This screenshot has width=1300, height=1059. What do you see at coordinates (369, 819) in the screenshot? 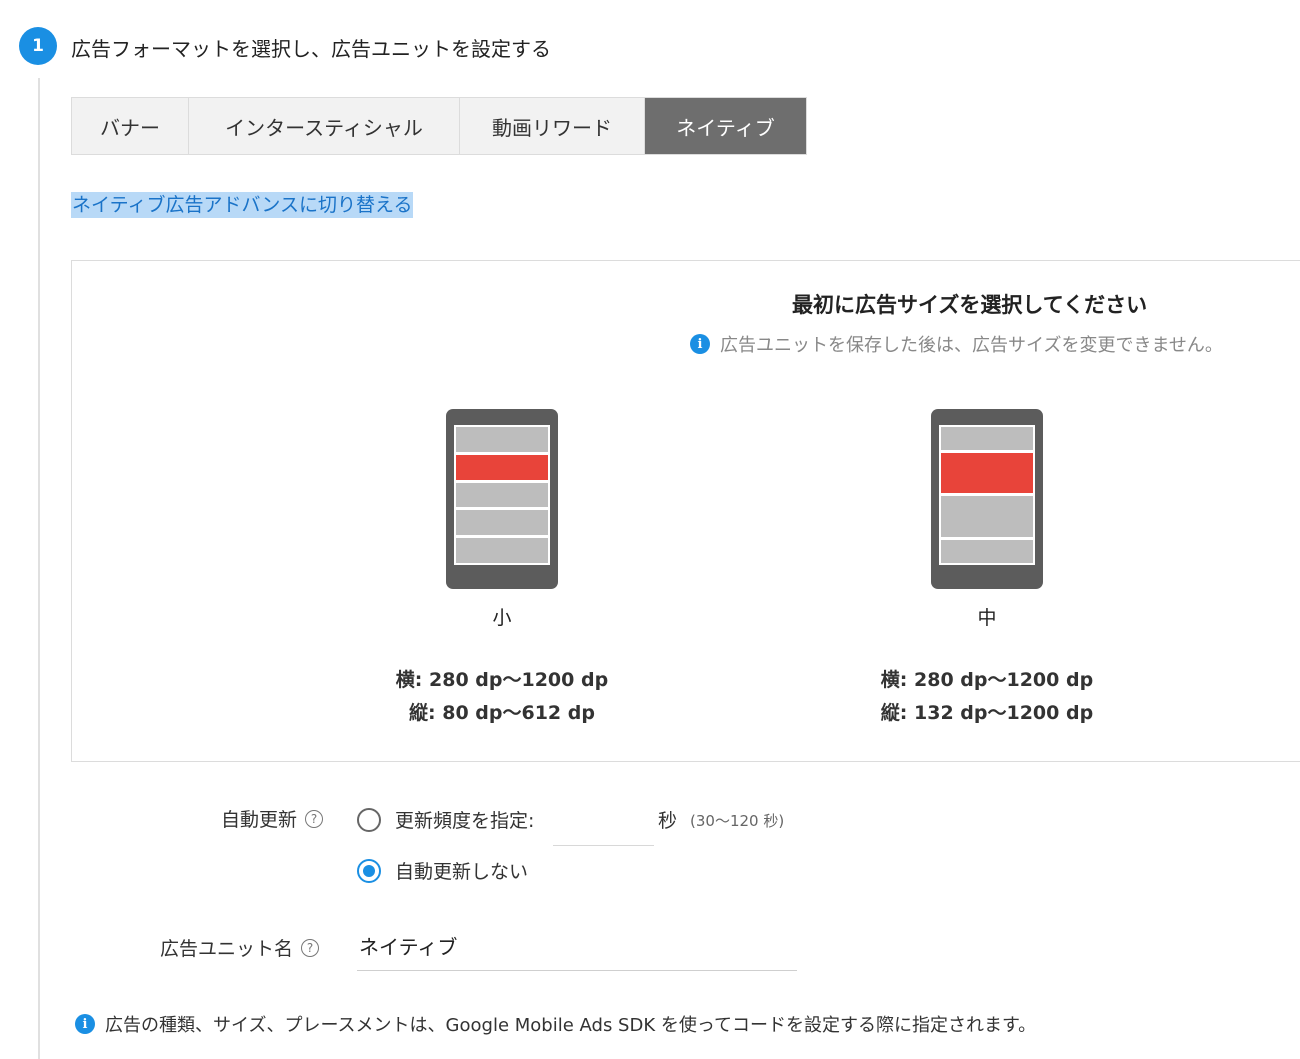
I see `refresh-interval-radio` at bounding box center [369, 819].